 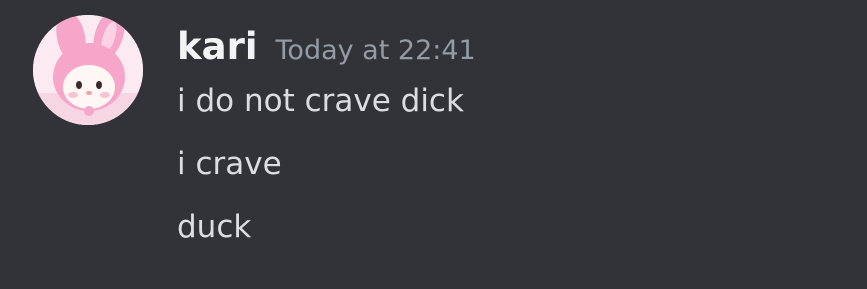 What do you see at coordinates (214, 227) in the screenshot?
I see `message-line: duck` at bounding box center [214, 227].